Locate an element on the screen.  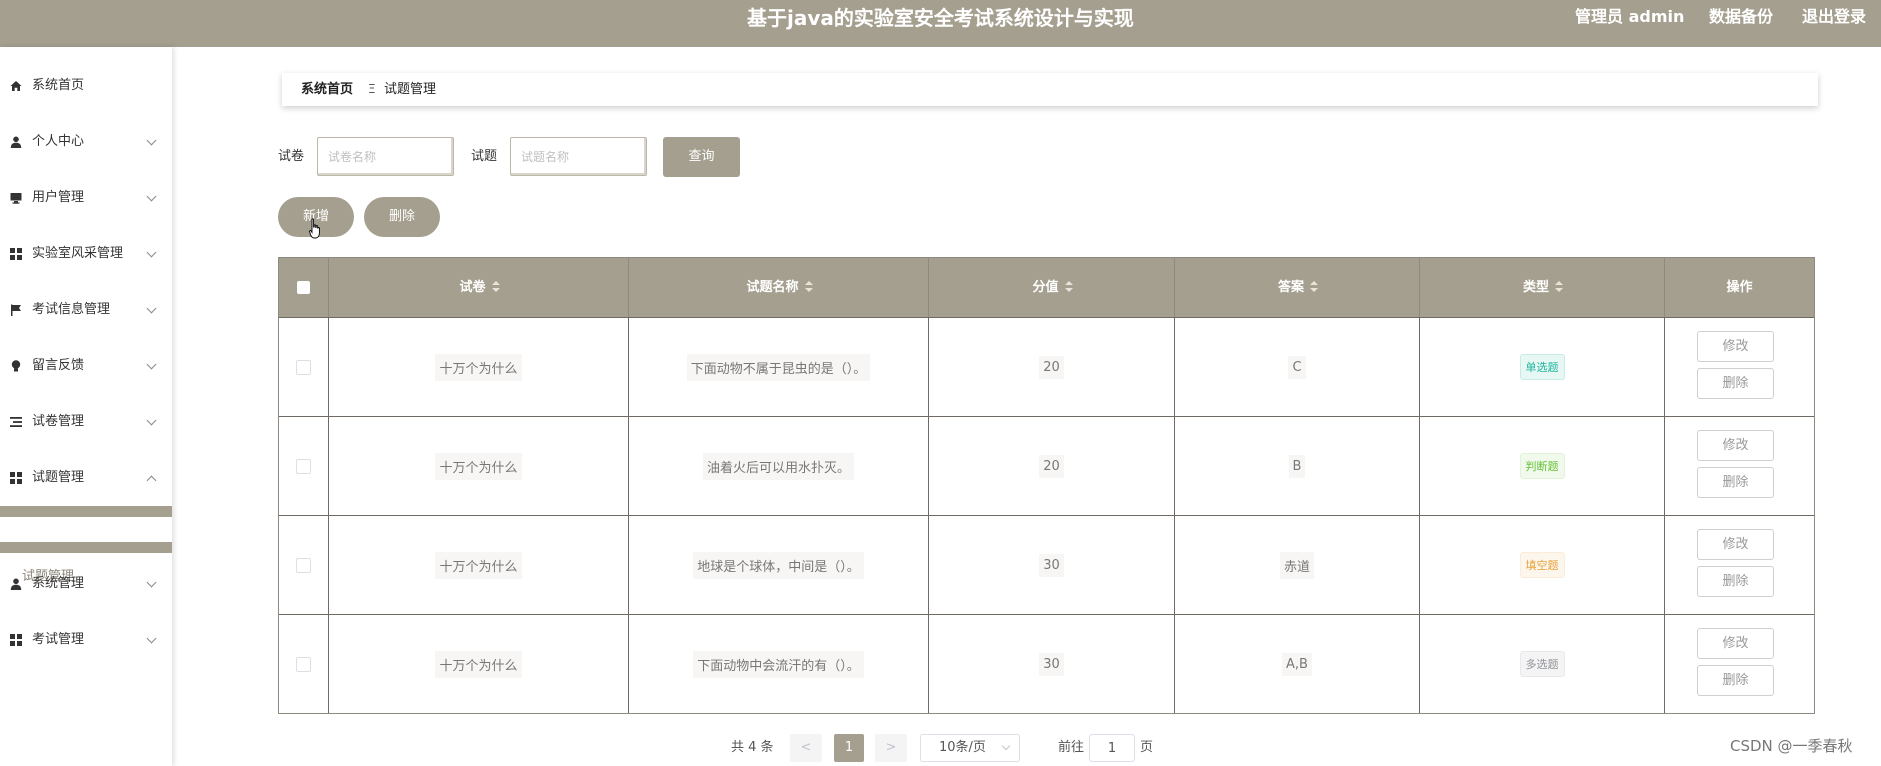
sidebar-item-label: 试题管理 is located at coordinates (58, 477).